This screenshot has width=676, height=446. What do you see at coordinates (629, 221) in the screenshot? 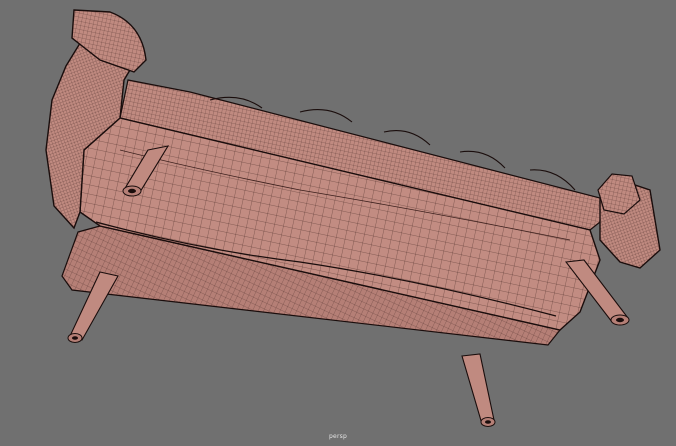
I see `right-armrest` at bounding box center [629, 221].